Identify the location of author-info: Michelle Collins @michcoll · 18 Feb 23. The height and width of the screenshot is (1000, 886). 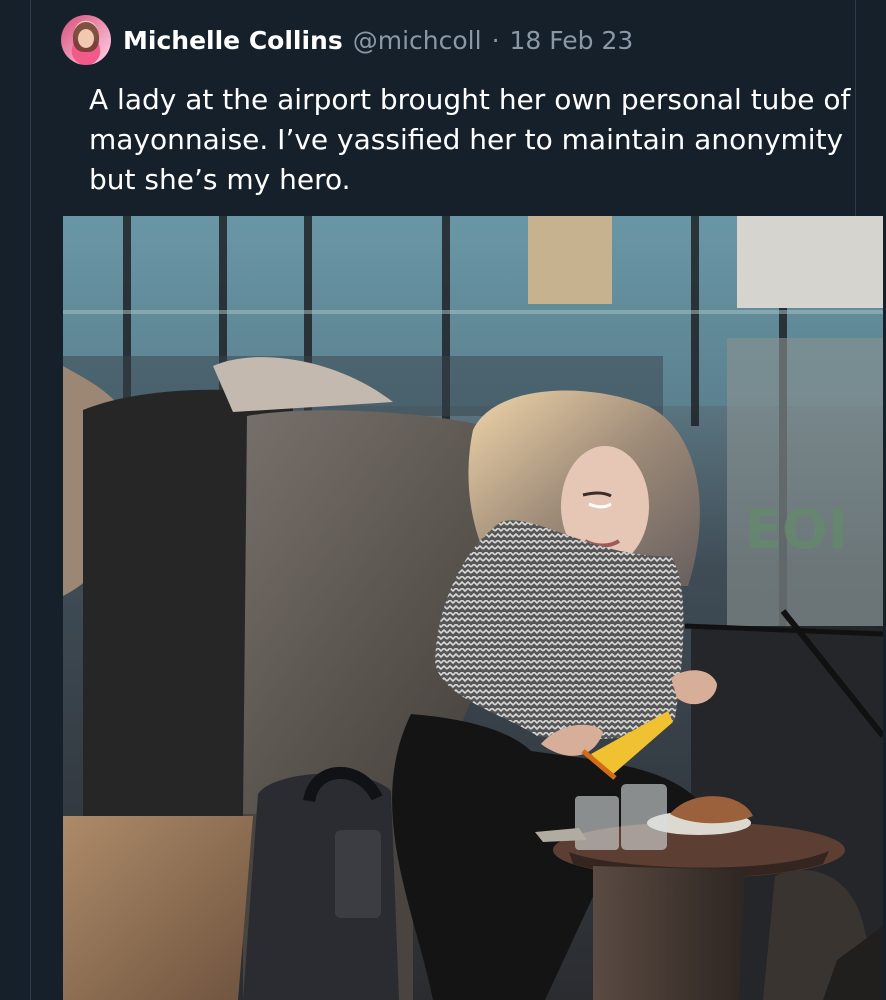
(378, 40).